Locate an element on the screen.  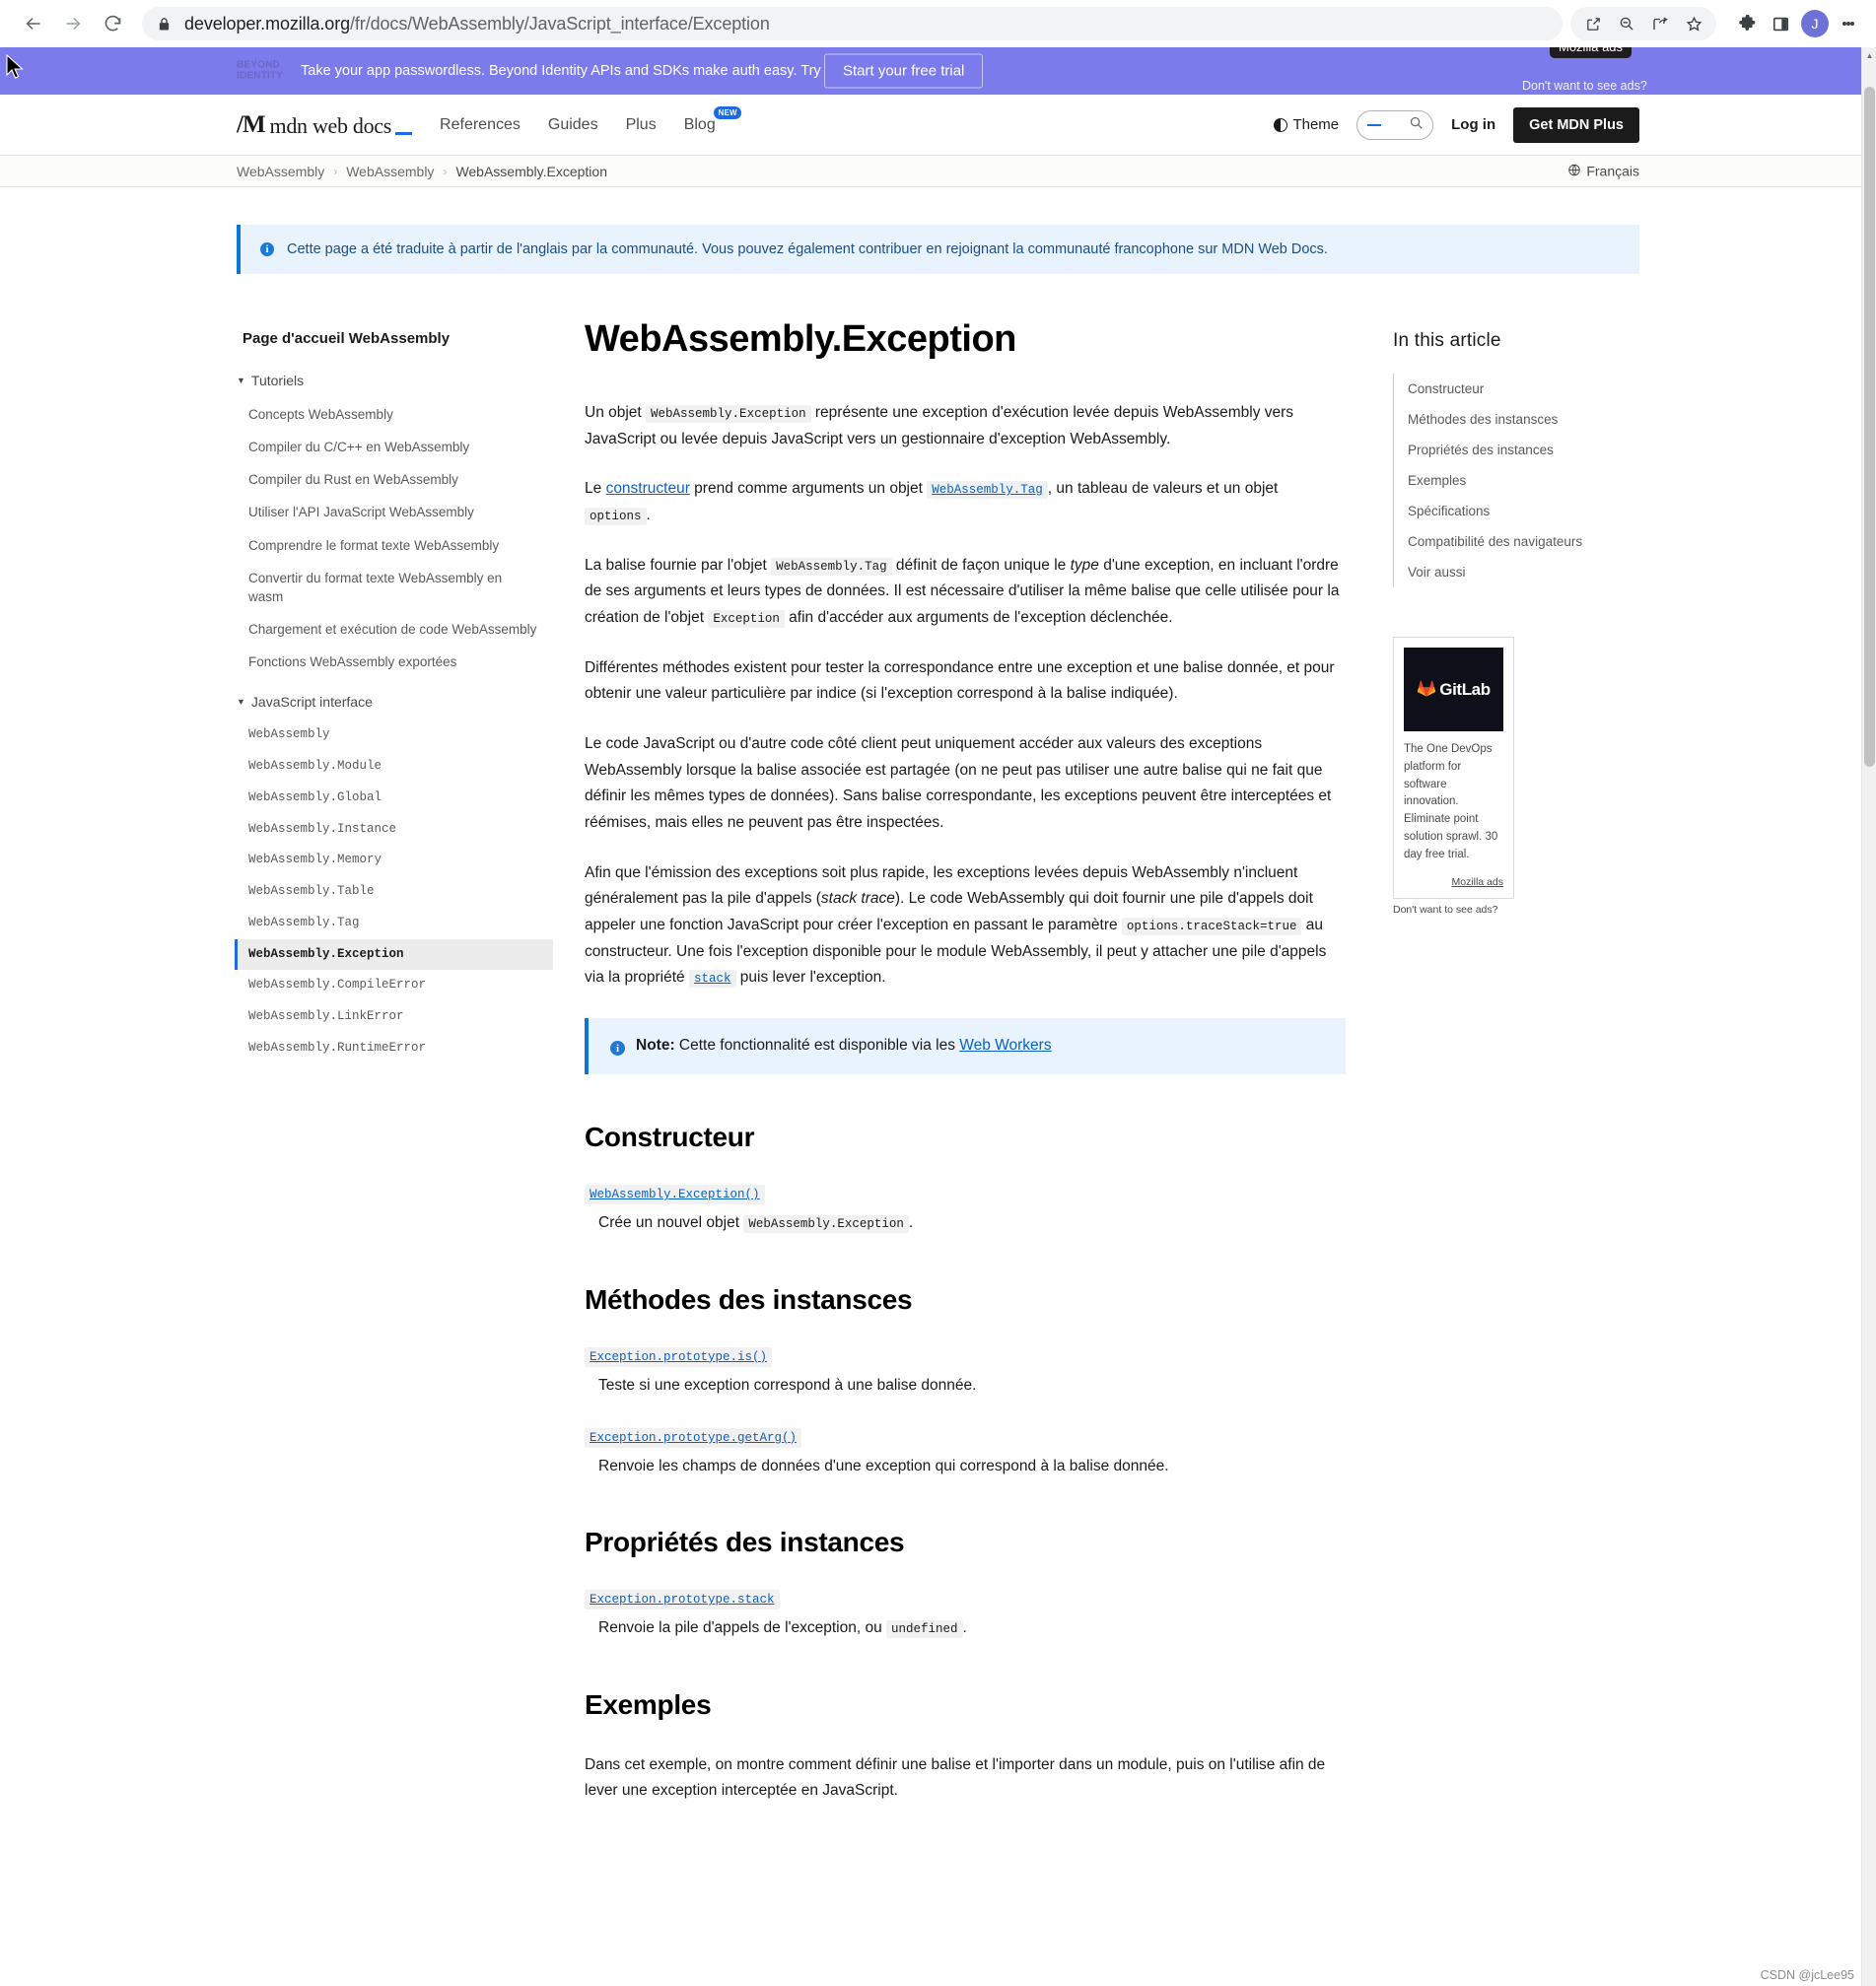
inline-code-link-stack: stack is located at coordinates (712, 979).